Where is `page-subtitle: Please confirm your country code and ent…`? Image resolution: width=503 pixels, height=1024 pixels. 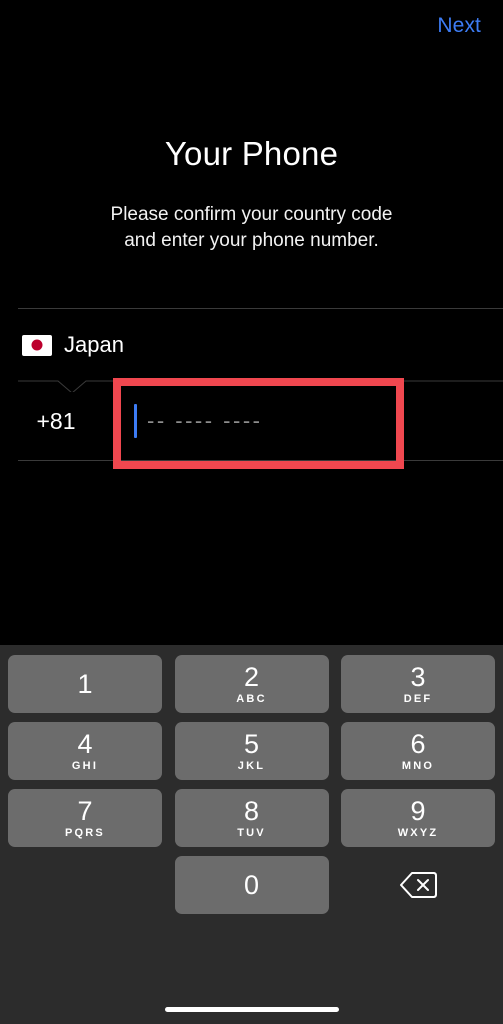 page-subtitle: Please confirm your country code and ent… is located at coordinates (251, 228).